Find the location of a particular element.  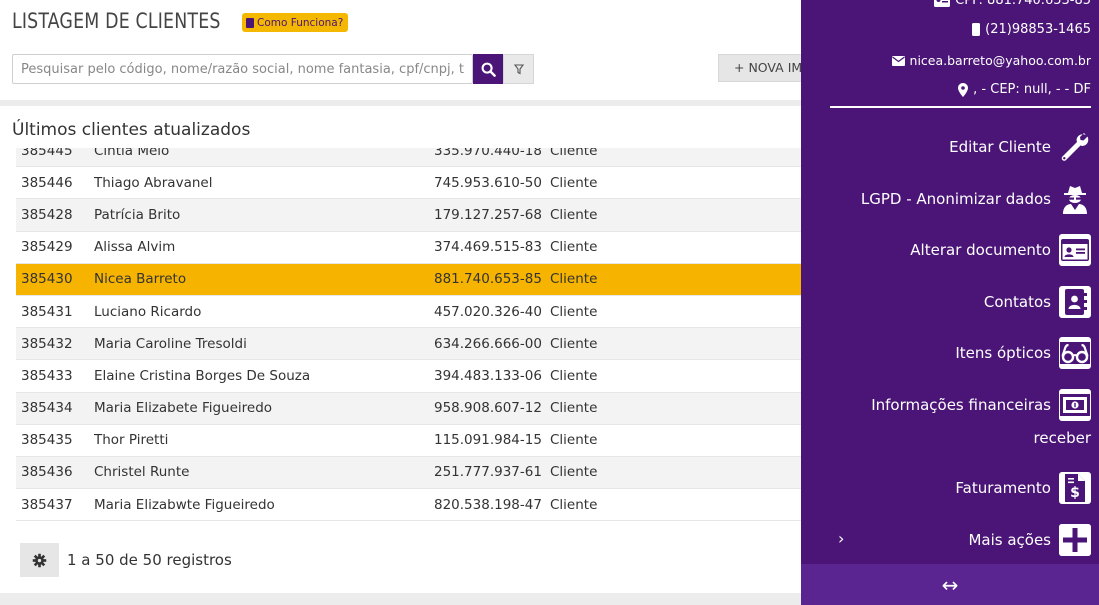

money-bill-icon is located at coordinates (1075, 405).